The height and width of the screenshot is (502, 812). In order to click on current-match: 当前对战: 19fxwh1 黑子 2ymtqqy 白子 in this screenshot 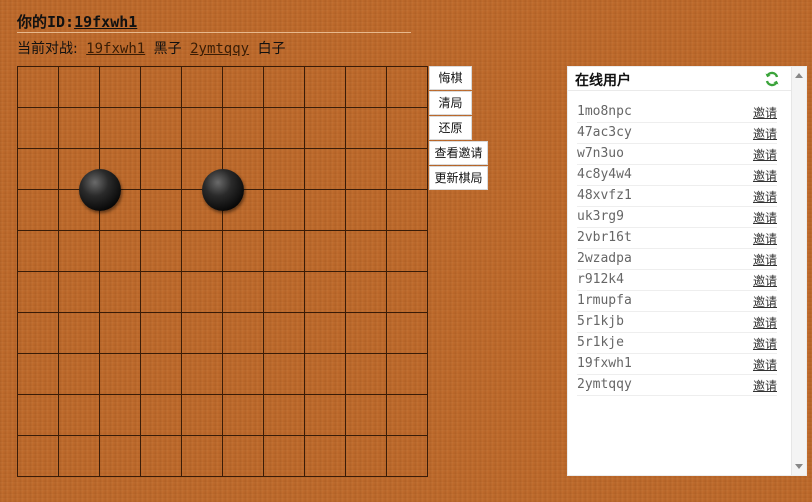, I will do `click(153, 48)`.